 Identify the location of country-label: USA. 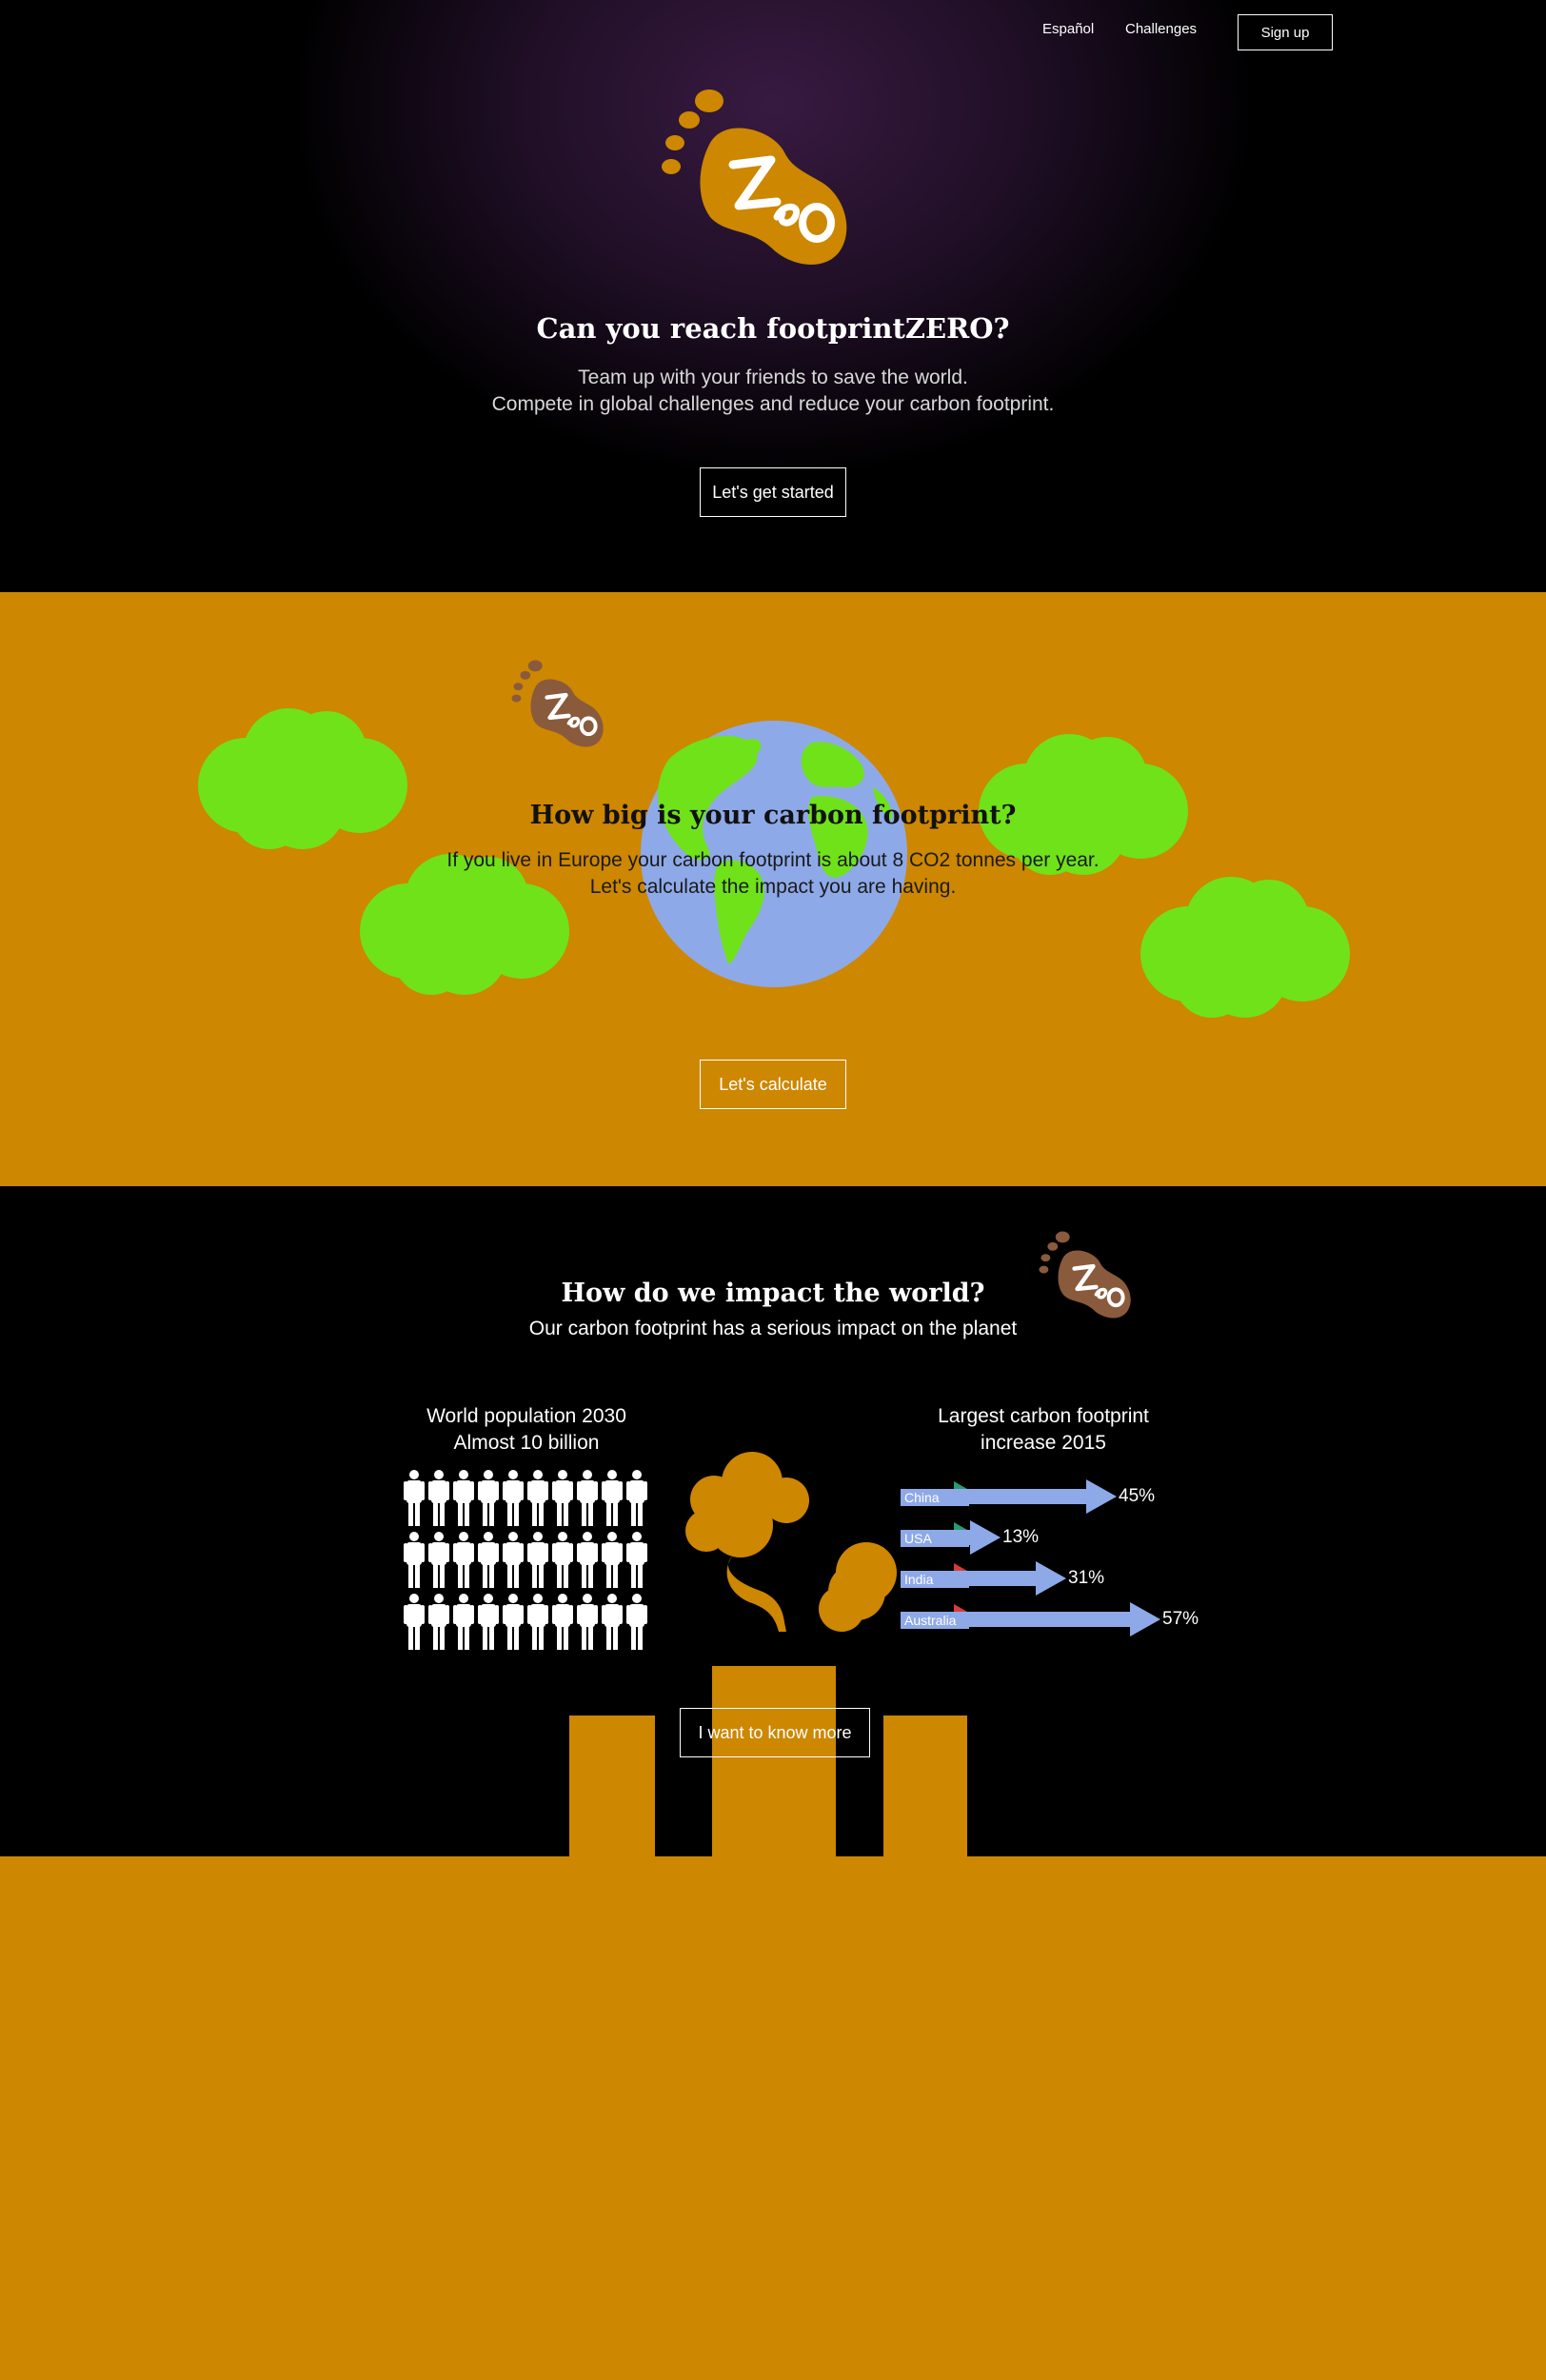
(935, 1538).